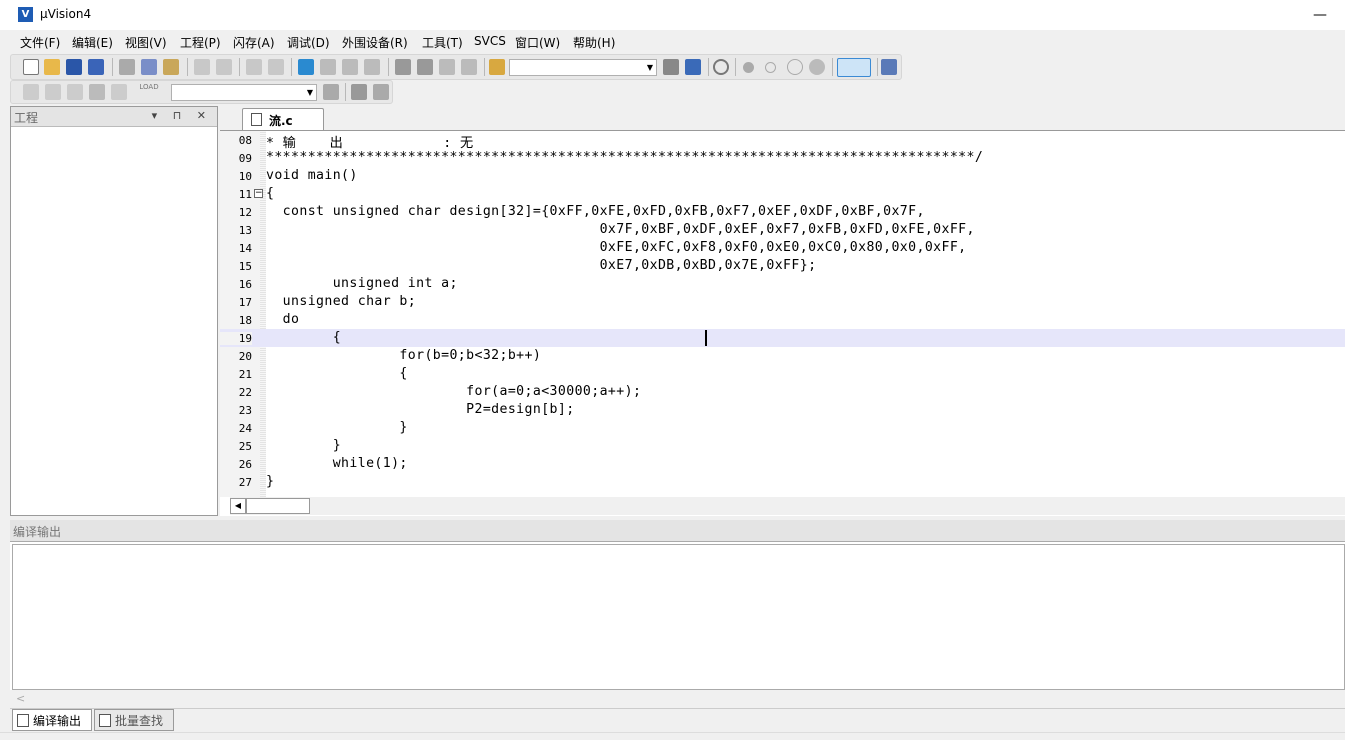 This screenshot has height=740, width=1345. Describe the element at coordinates (92, 42) in the screenshot. I see `menu-edit: 编辑(E)` at that location.